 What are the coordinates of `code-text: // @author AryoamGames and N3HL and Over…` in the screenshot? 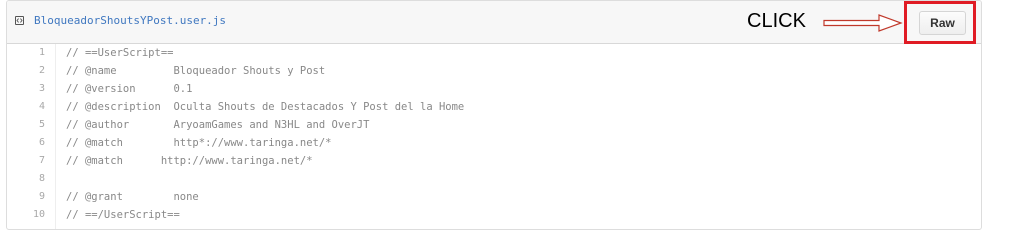 It's located at (218, 125).